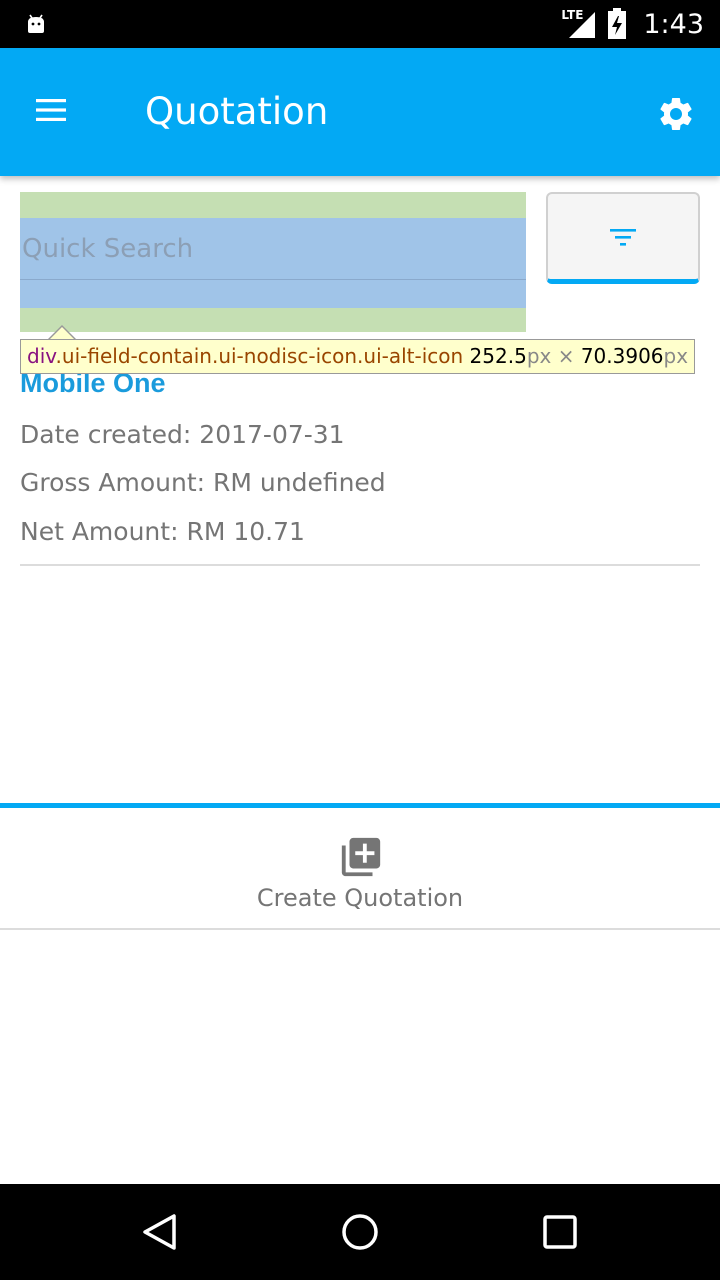 This screenshot has height=1280, width=720. I want to click on search-input, so click(273, 249).